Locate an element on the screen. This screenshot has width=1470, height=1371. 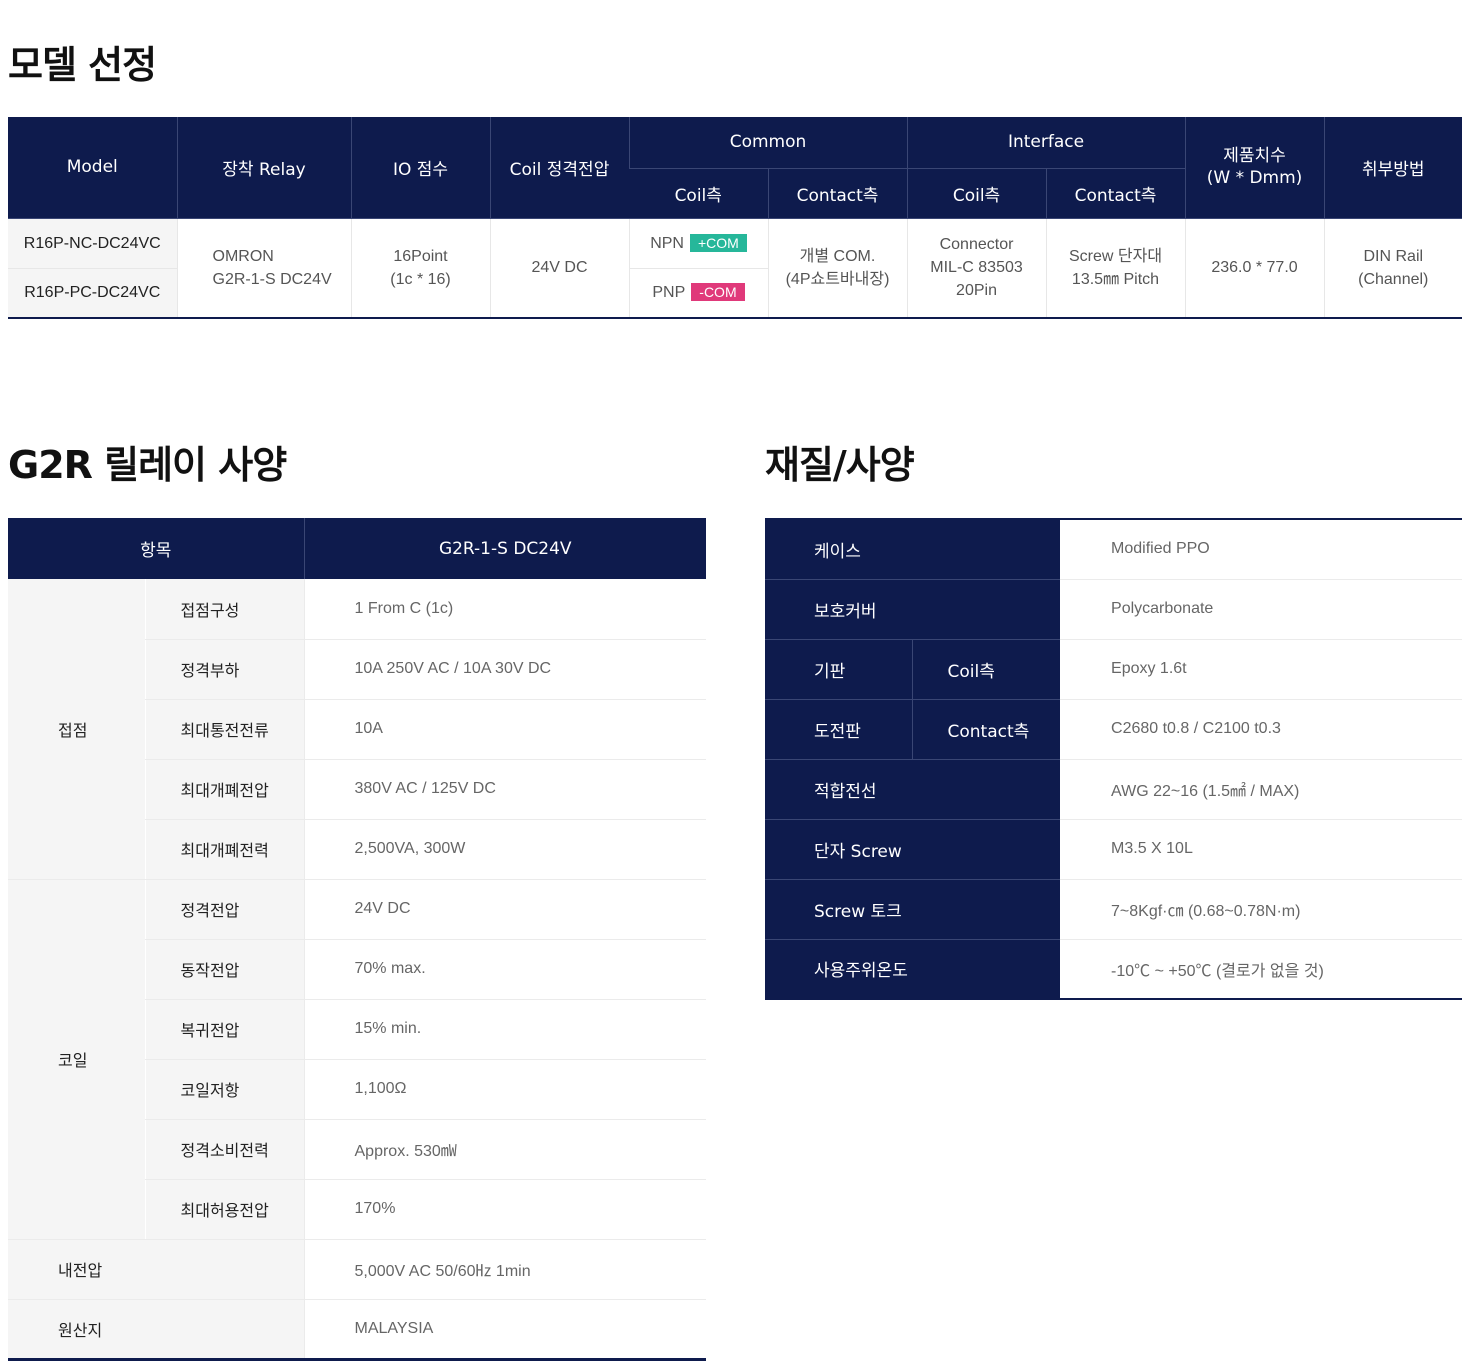
spec-label: 최대통전전류 is located at coordinates (224, 729).